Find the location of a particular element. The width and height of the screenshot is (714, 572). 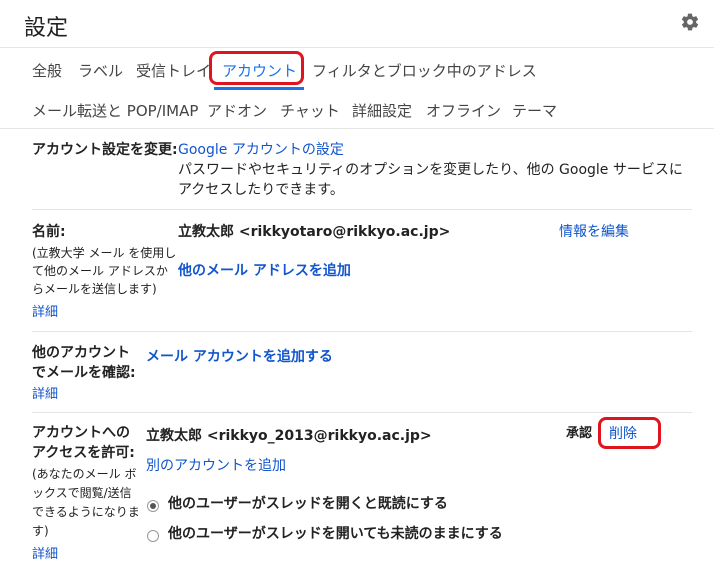

name-help-1: (立教大学 メール を使用し is located at coordinates (104, 253).